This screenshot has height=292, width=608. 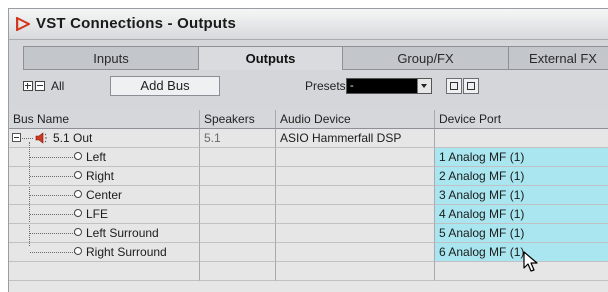 I want to click on collapse-icon, so click(x=16, y=137).